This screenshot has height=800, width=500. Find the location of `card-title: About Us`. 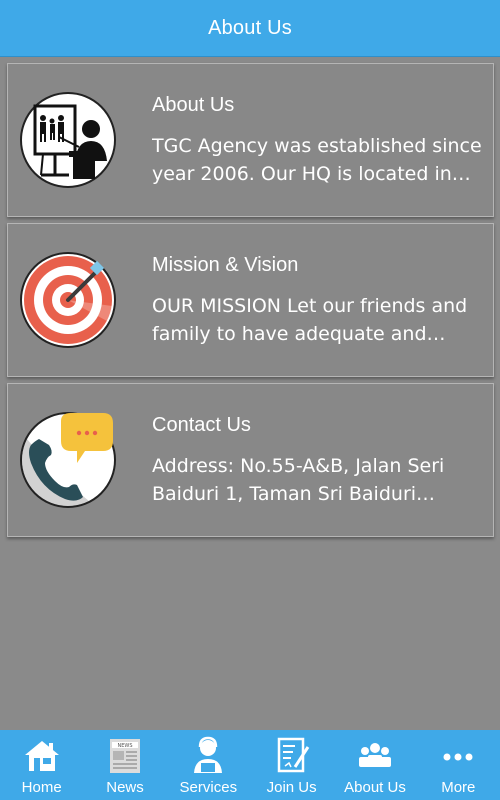

card-title: About Us is located at coordinates (193, 105).